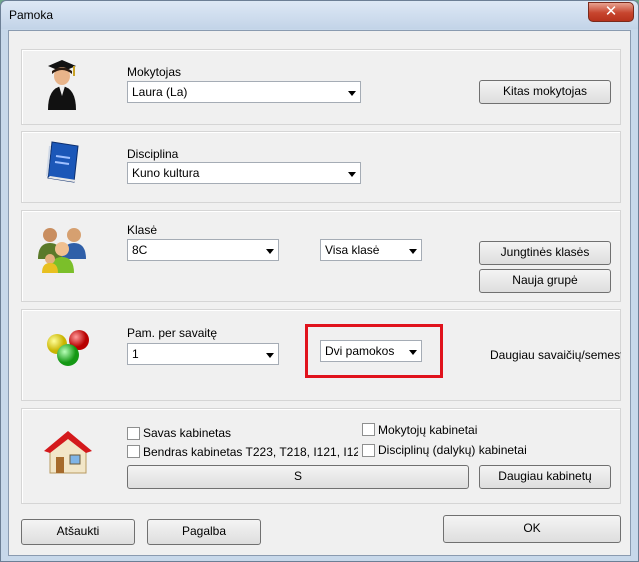 Image resolution: width=639 pixels, height=562 pixels. I want to click on class-select: 8C, so click(203, 250).